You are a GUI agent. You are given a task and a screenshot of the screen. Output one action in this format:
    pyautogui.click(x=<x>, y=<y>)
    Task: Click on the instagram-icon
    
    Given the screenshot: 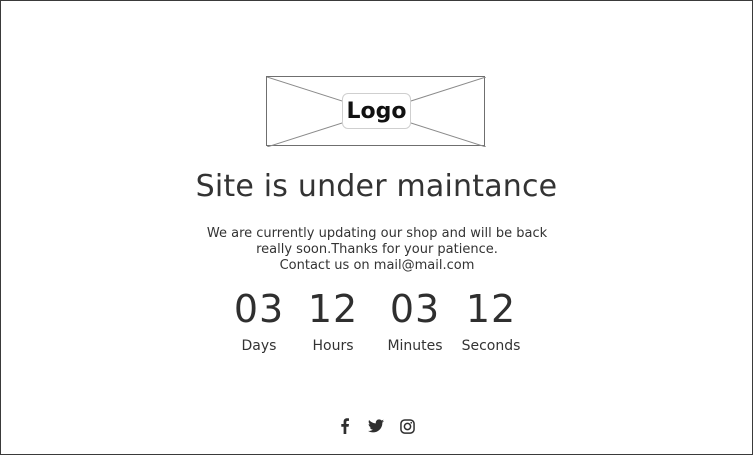 What is the action you would take?
    pyautogui.click(x=407, y=426)
    